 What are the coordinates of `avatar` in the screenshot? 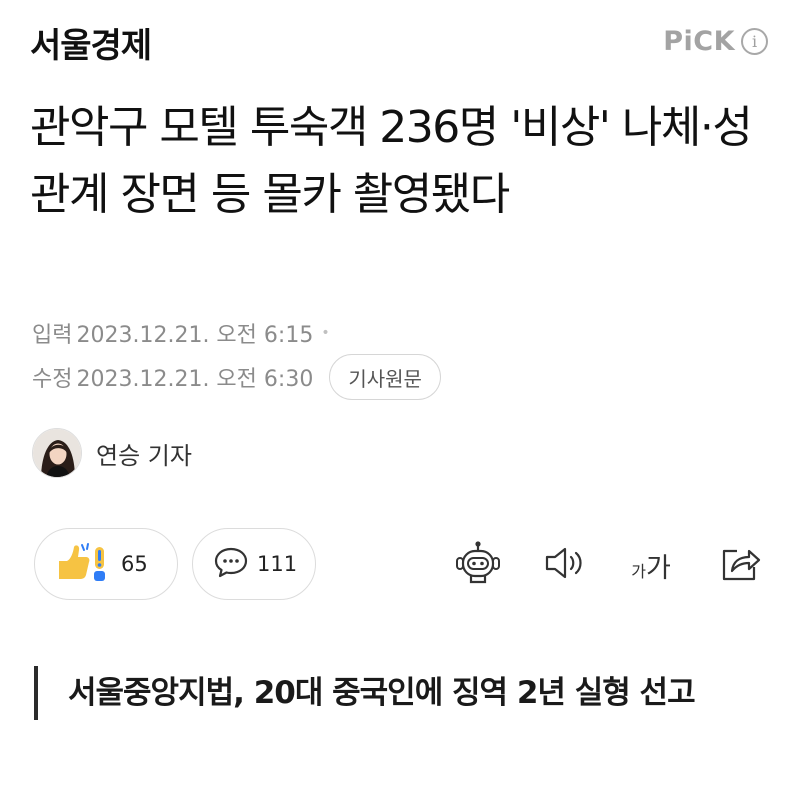 It's located at (57, 453).